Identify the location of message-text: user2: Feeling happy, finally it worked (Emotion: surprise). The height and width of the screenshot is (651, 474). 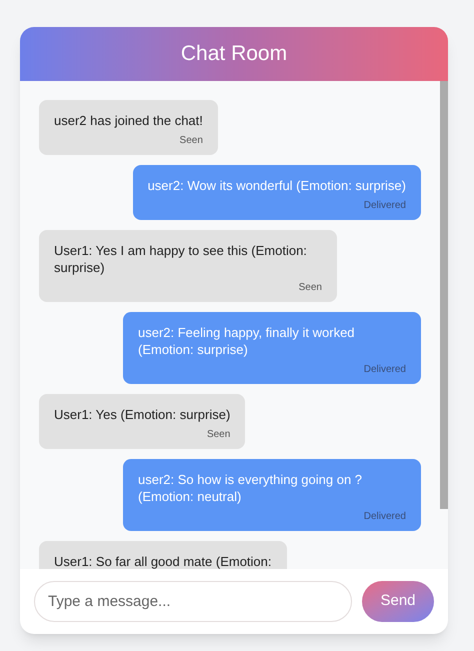
(247, 341).